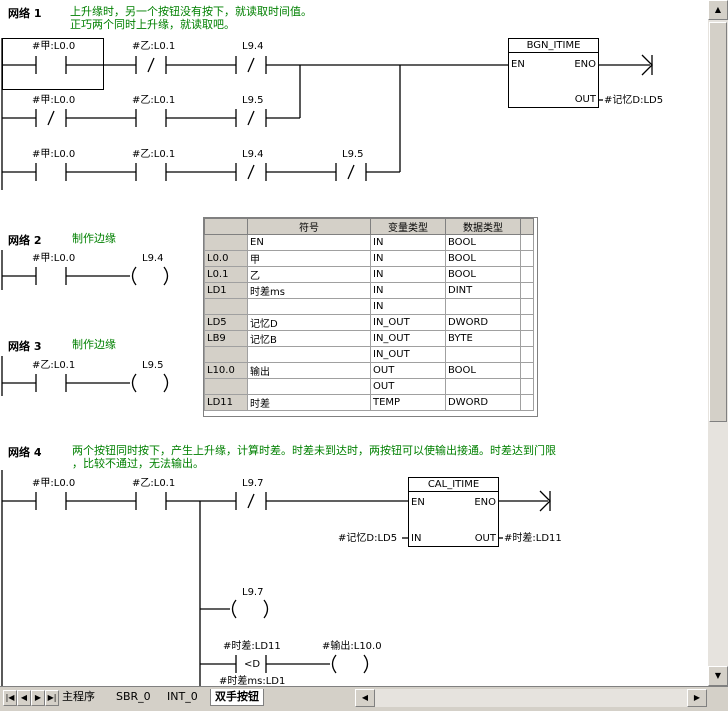  I want to click on network-3-comment: 制作边缘, so click(94, 344).